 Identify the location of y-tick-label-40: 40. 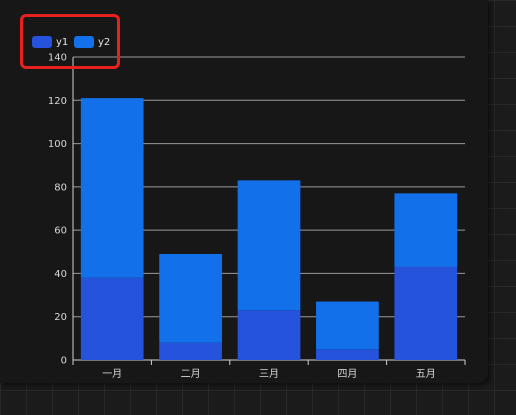
(60, 274).